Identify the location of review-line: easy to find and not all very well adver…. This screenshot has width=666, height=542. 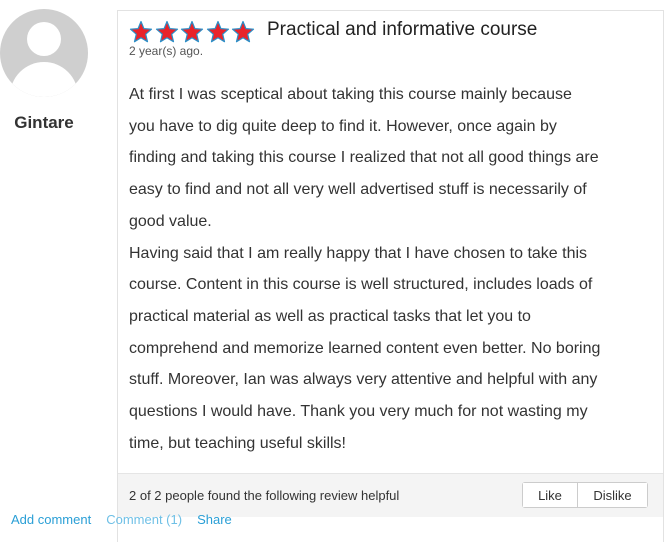
(358, 190).